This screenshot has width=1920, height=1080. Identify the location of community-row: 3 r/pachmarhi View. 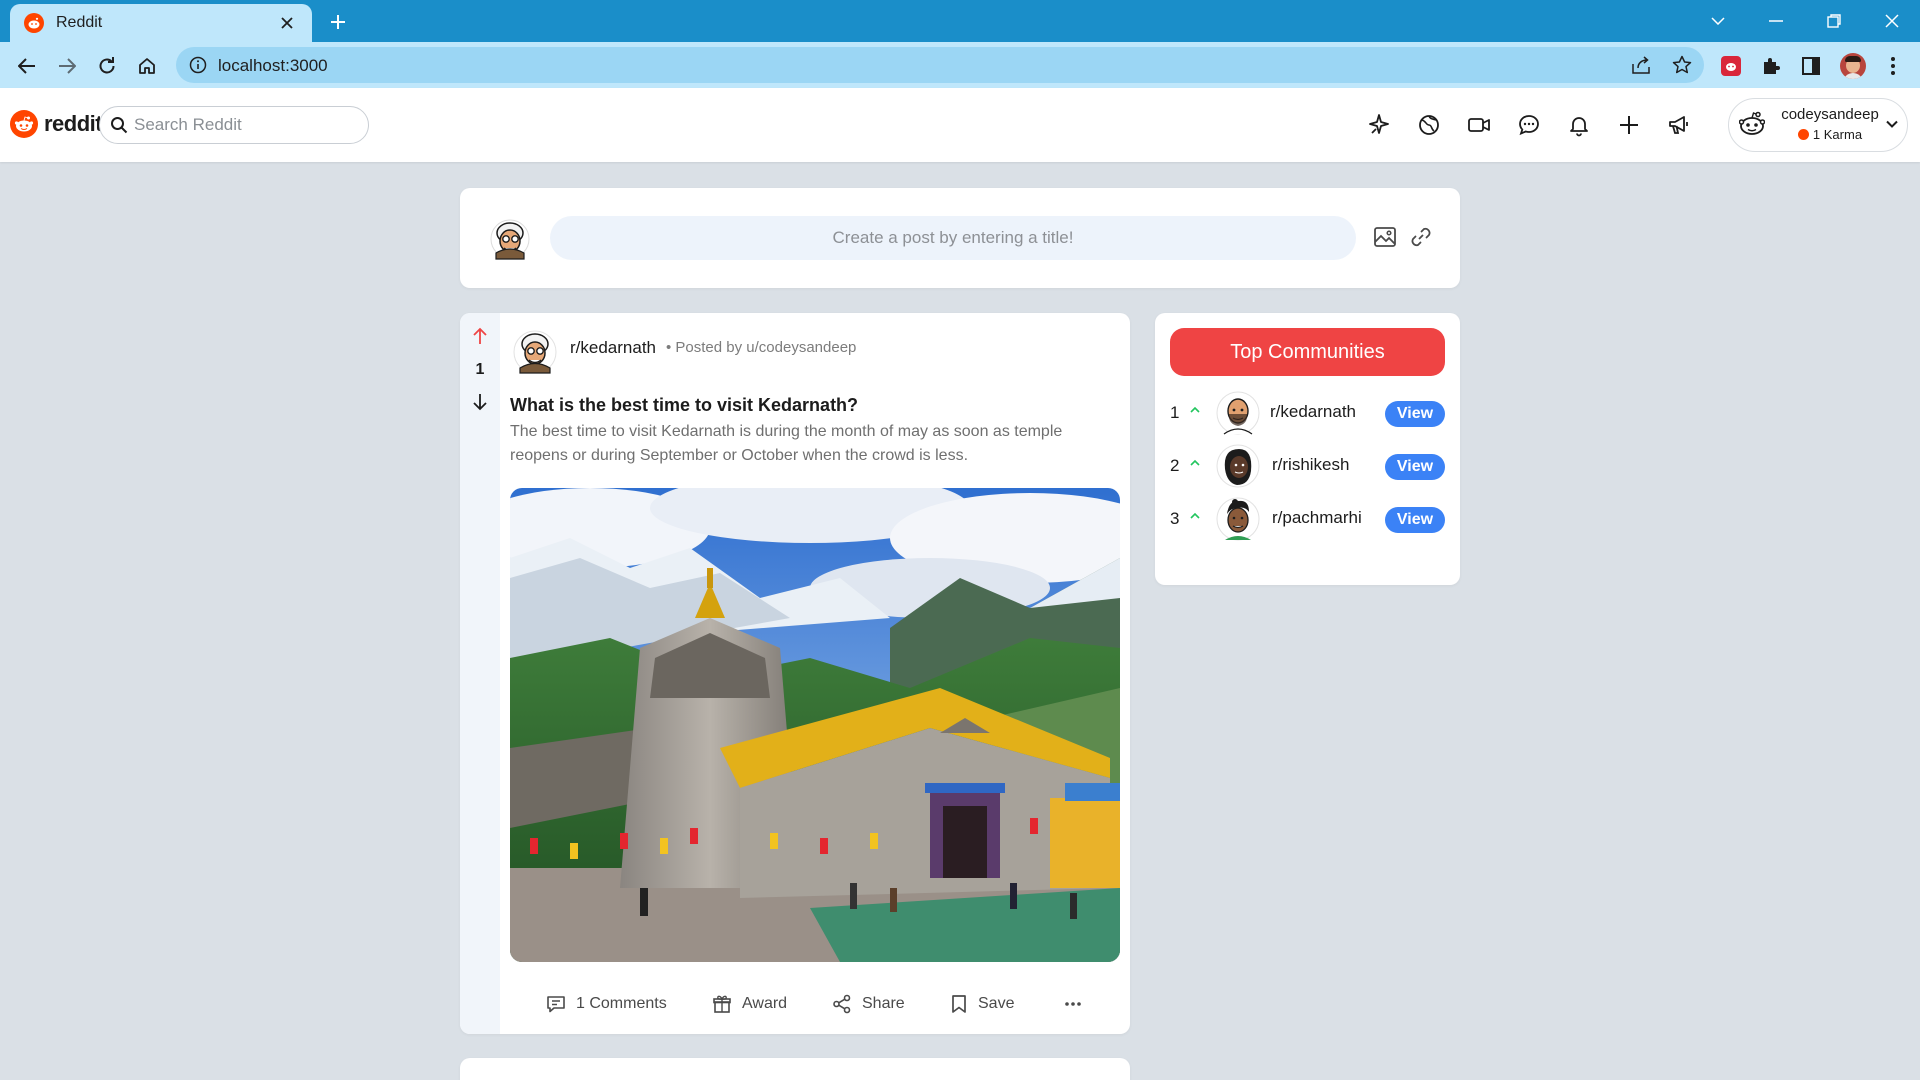
(1307, 519).